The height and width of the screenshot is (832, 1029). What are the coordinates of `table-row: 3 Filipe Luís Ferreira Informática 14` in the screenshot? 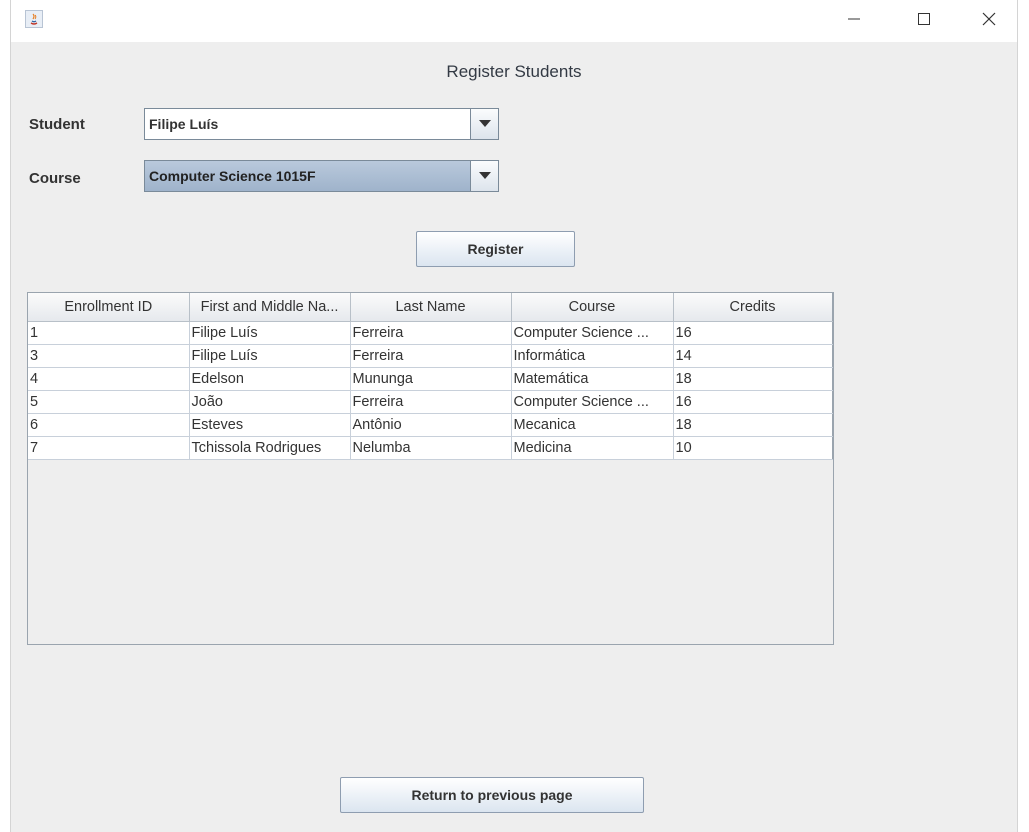 It's located at (430, 356).